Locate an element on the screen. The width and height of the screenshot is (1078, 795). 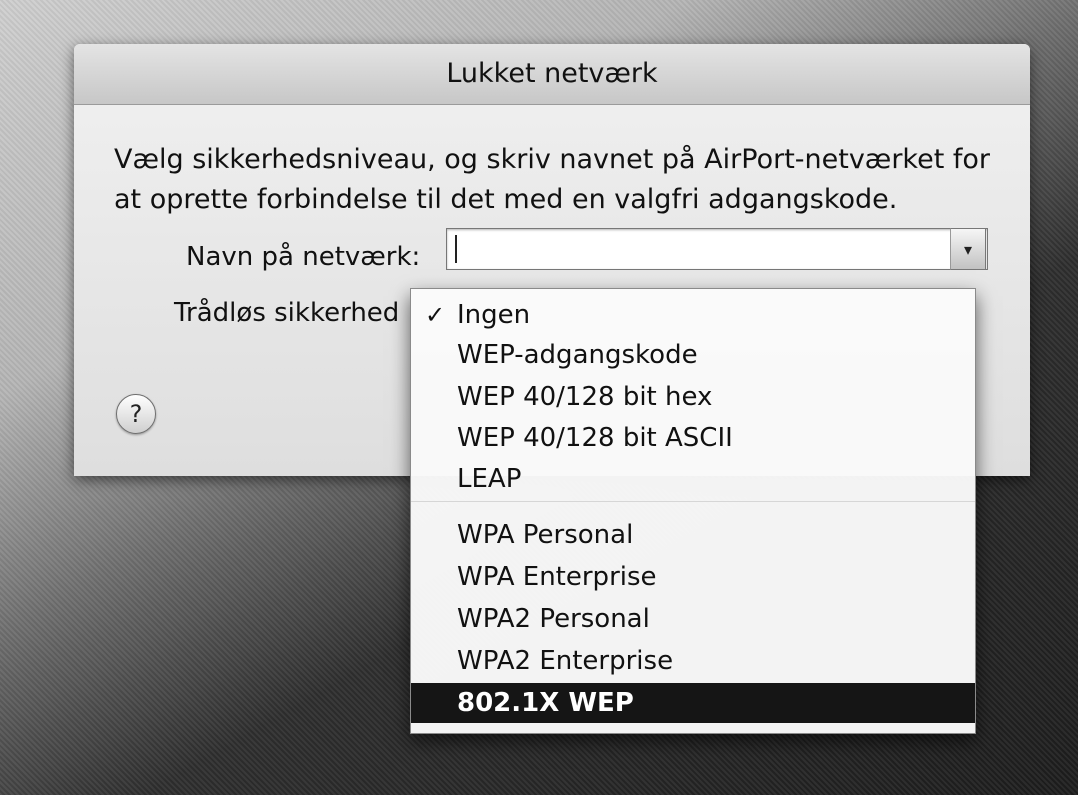
menu-item-wep-passphrase: WEP-adgangskode is located at coordinates (693, 355).